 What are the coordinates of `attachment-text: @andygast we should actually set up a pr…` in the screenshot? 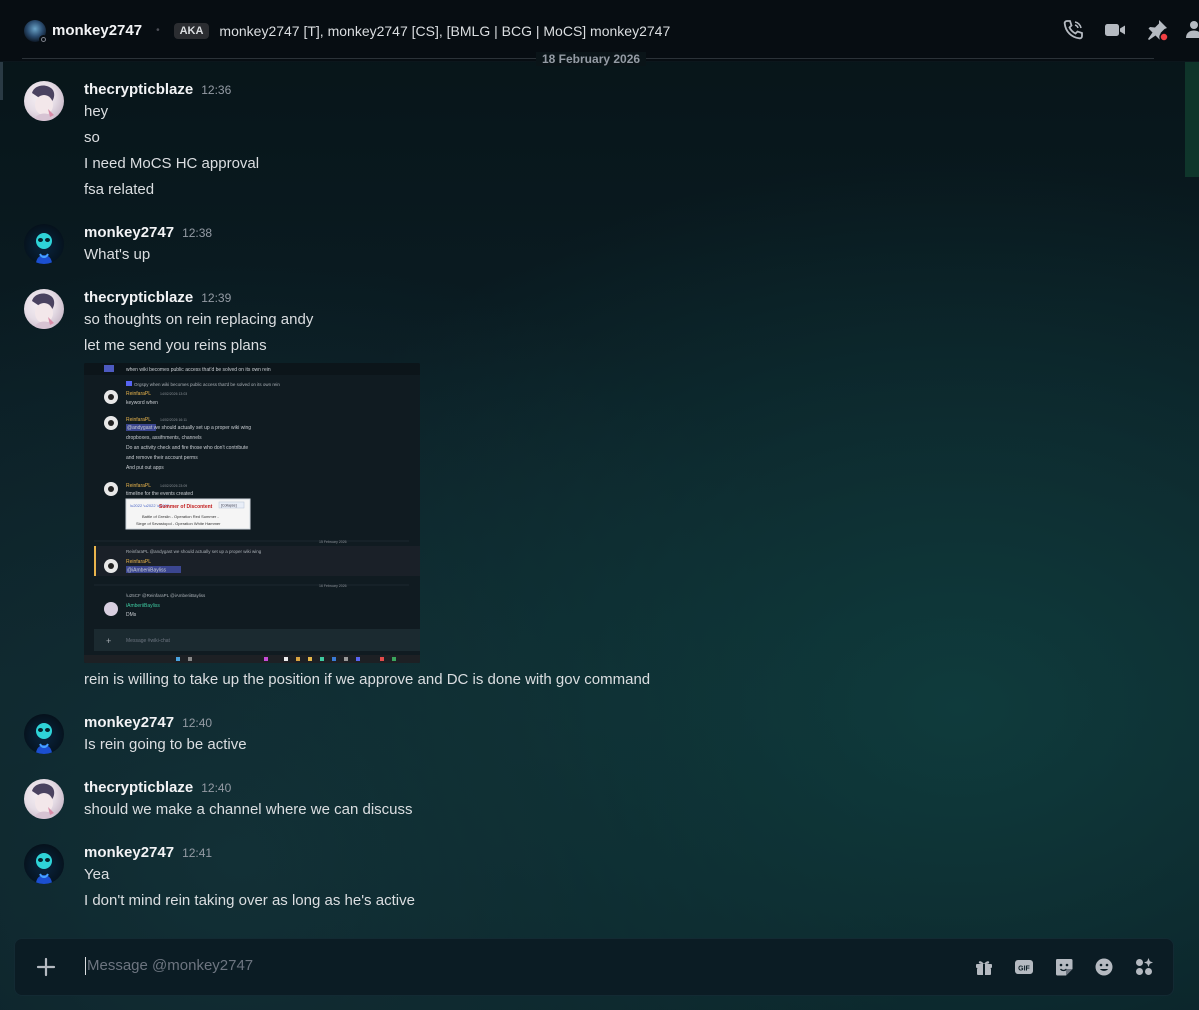 It's located at (189, 428).